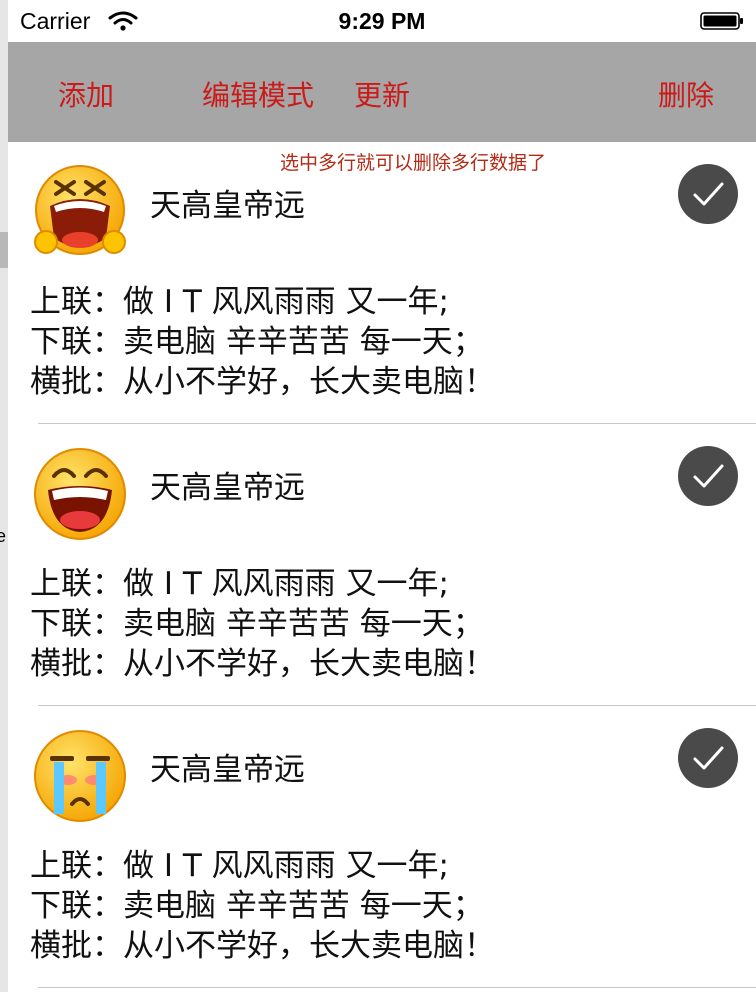 Image resolution: width=756 pixels, height=992 pixels. I want to click on edit-mode-button: 编辑模式, so click(258, 94).